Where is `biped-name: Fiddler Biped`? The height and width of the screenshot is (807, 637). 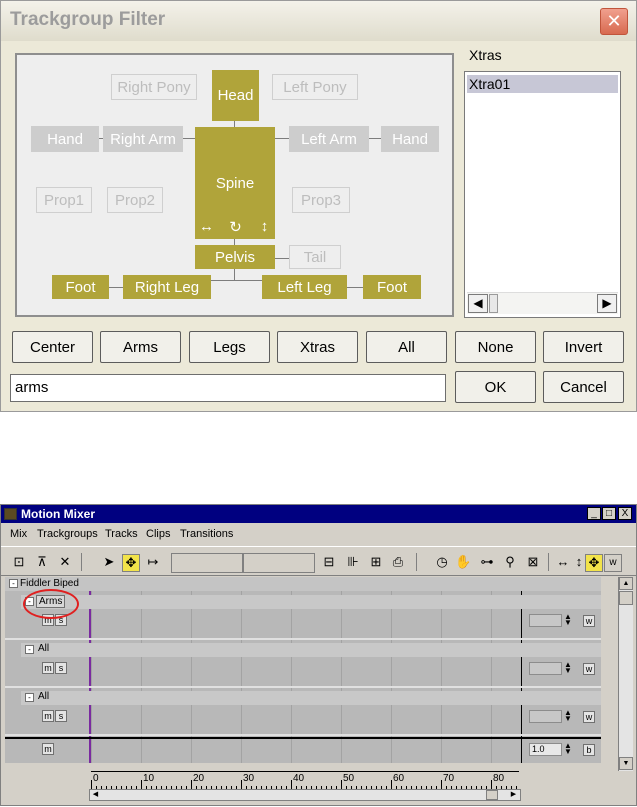
biped-name: Fiddler Biped is located at coordinates (49, 583).